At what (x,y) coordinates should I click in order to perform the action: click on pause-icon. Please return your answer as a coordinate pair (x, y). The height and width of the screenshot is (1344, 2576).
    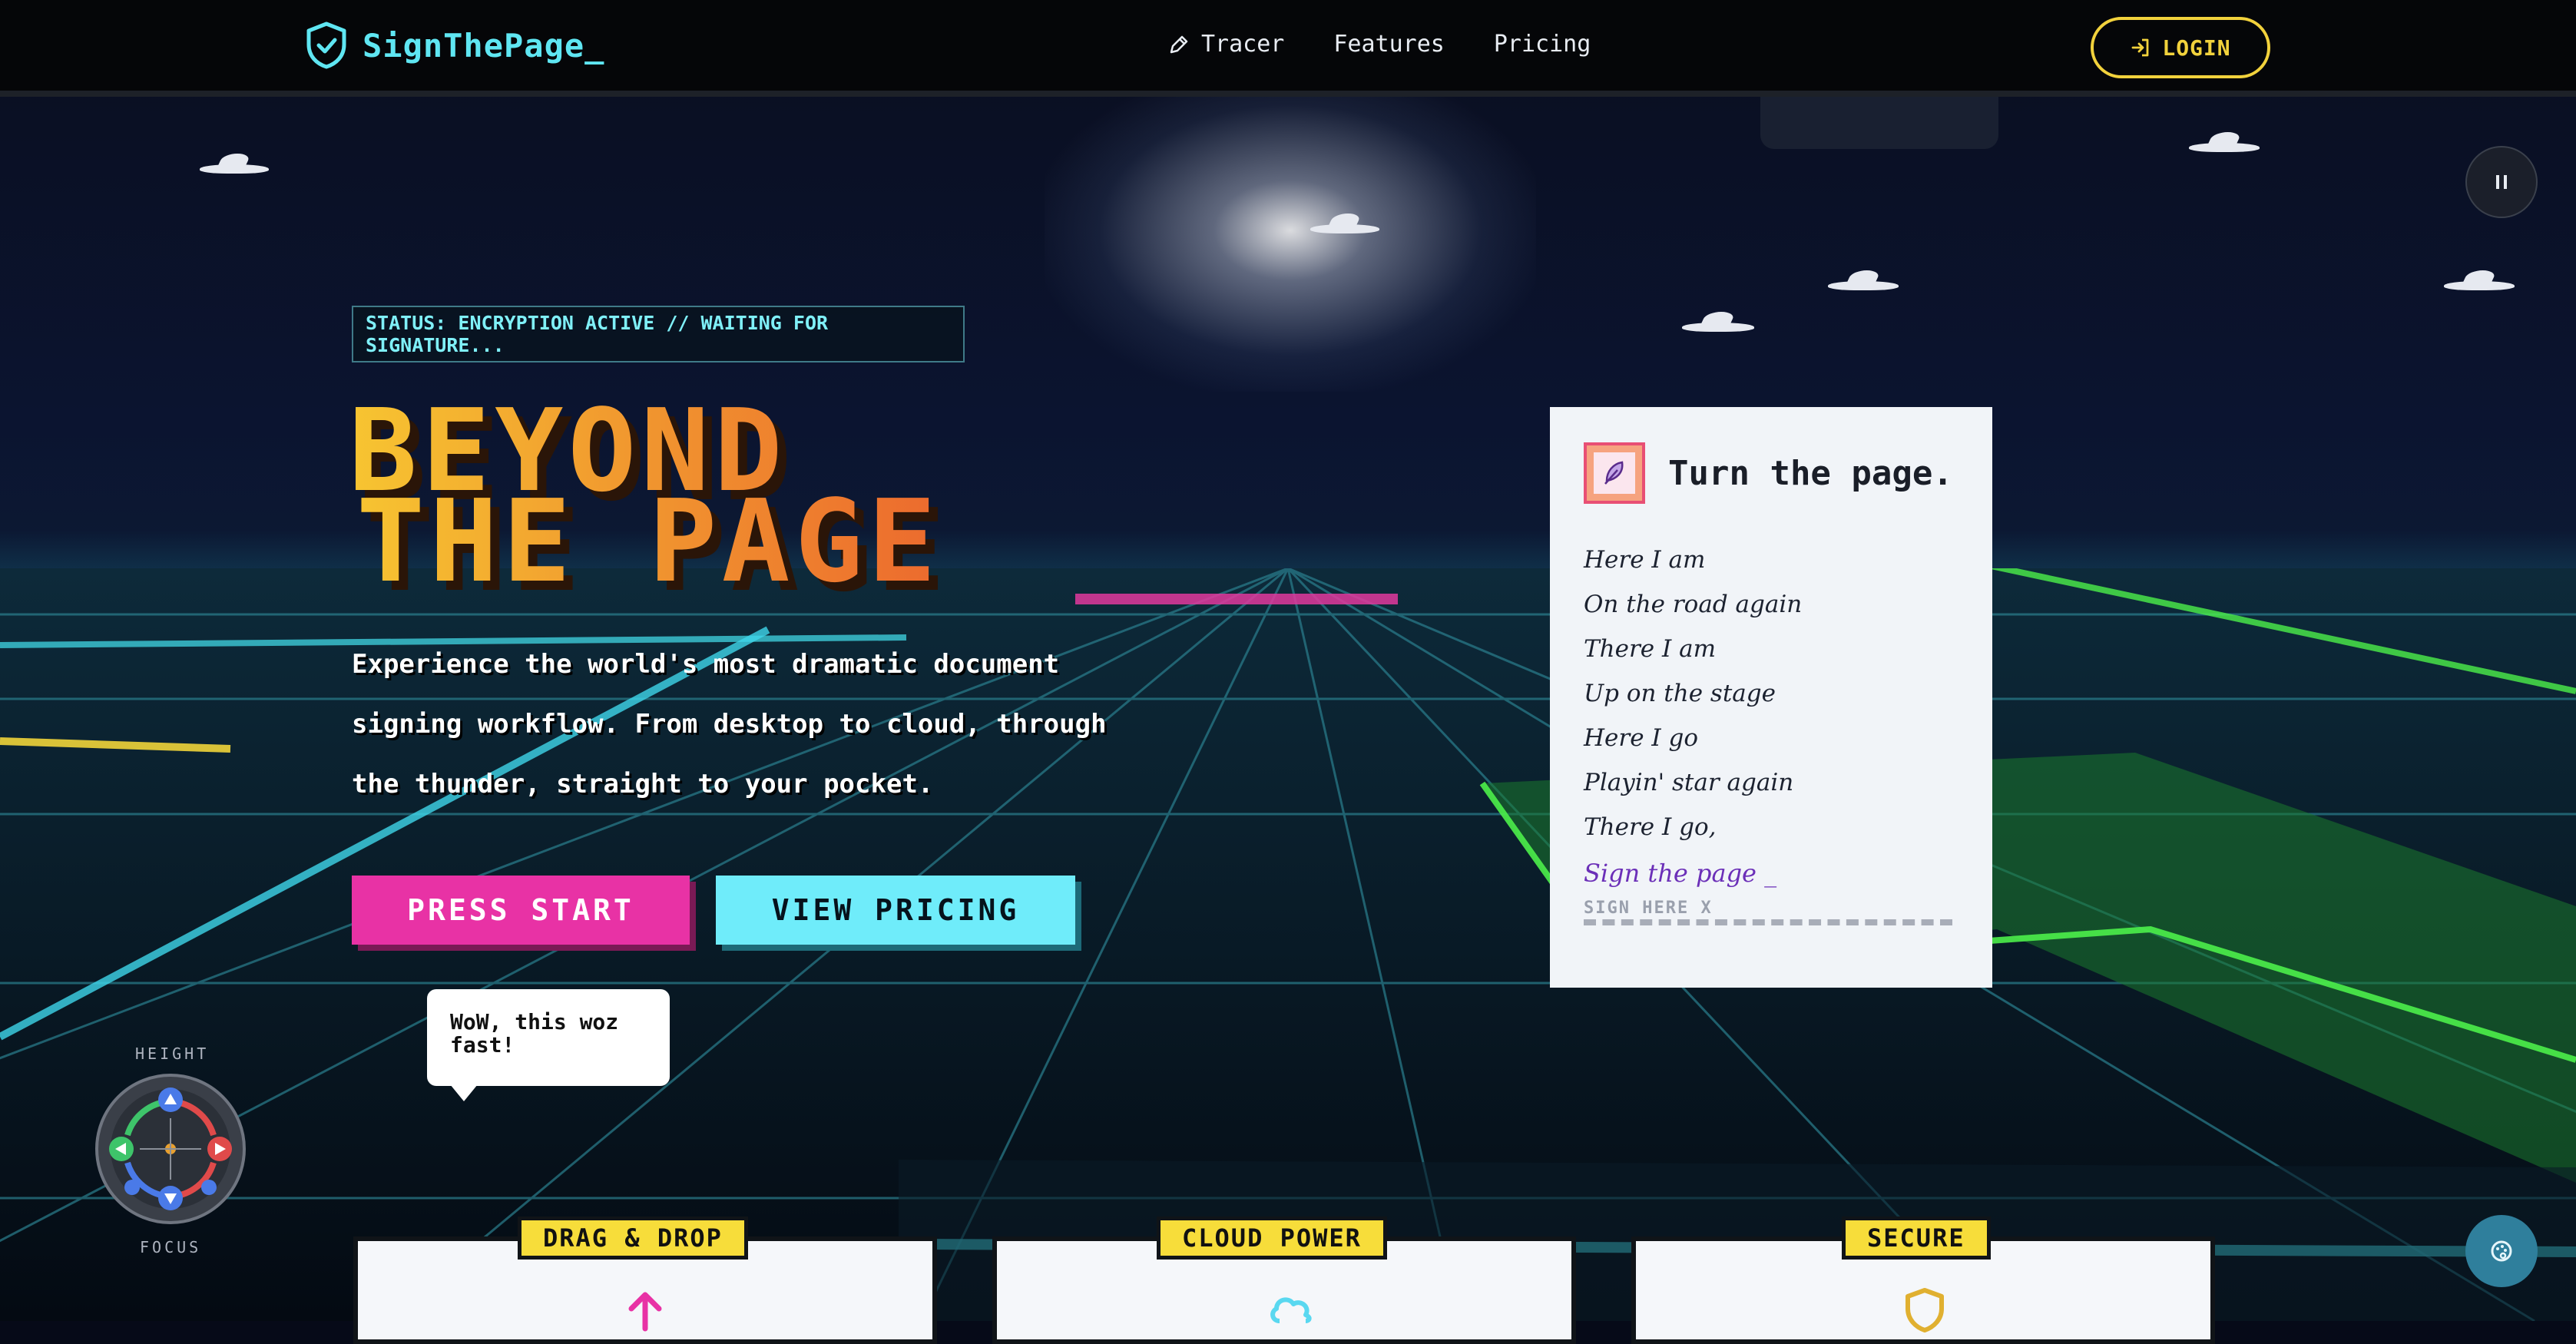
    Looking at the image, I should click on (2501, 182).